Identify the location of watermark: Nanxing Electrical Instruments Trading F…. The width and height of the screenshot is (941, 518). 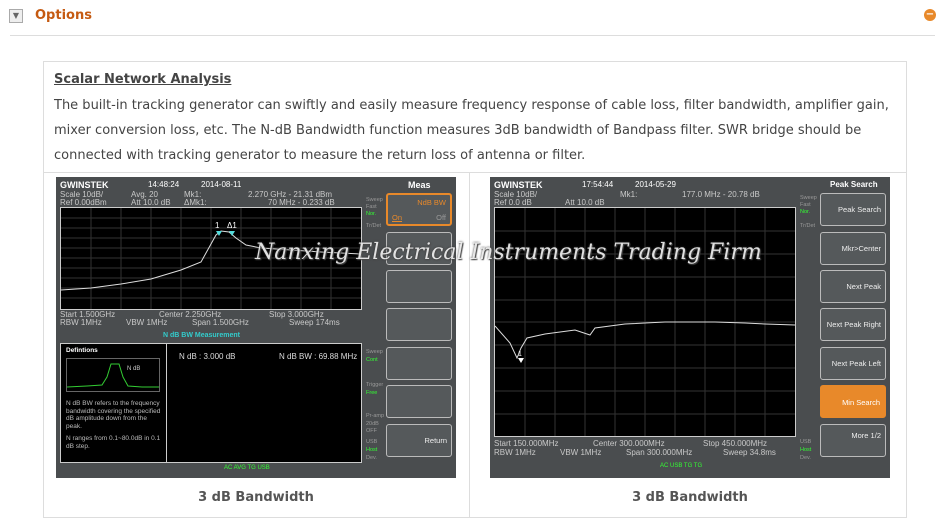
(508, 252).